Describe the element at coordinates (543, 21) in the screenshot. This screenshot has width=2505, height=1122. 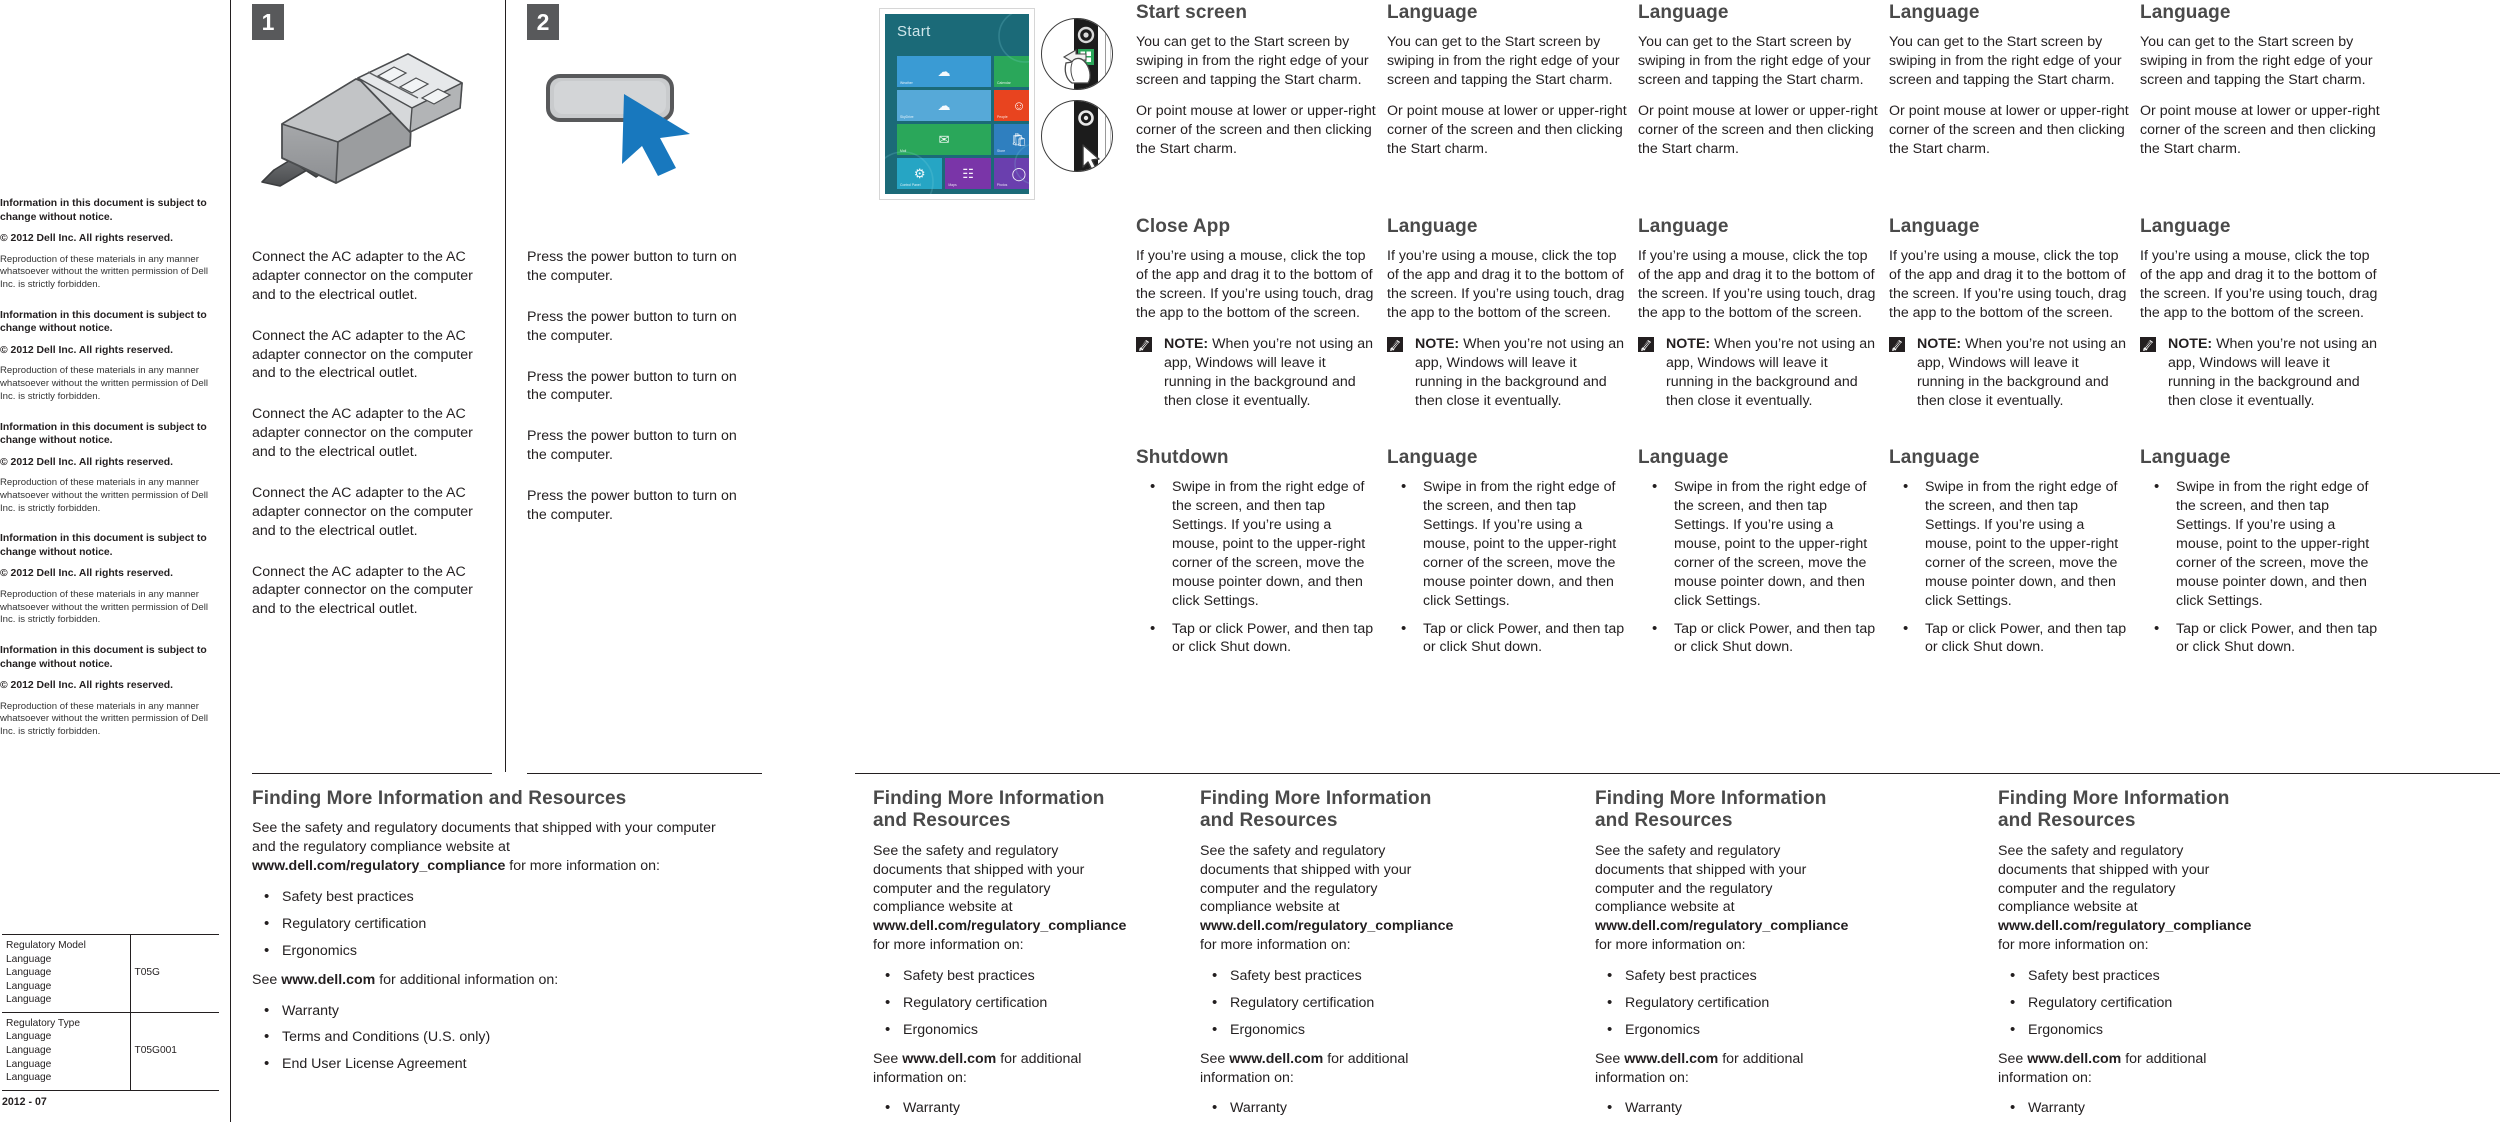
I see `step-2-number: 2` at that location.